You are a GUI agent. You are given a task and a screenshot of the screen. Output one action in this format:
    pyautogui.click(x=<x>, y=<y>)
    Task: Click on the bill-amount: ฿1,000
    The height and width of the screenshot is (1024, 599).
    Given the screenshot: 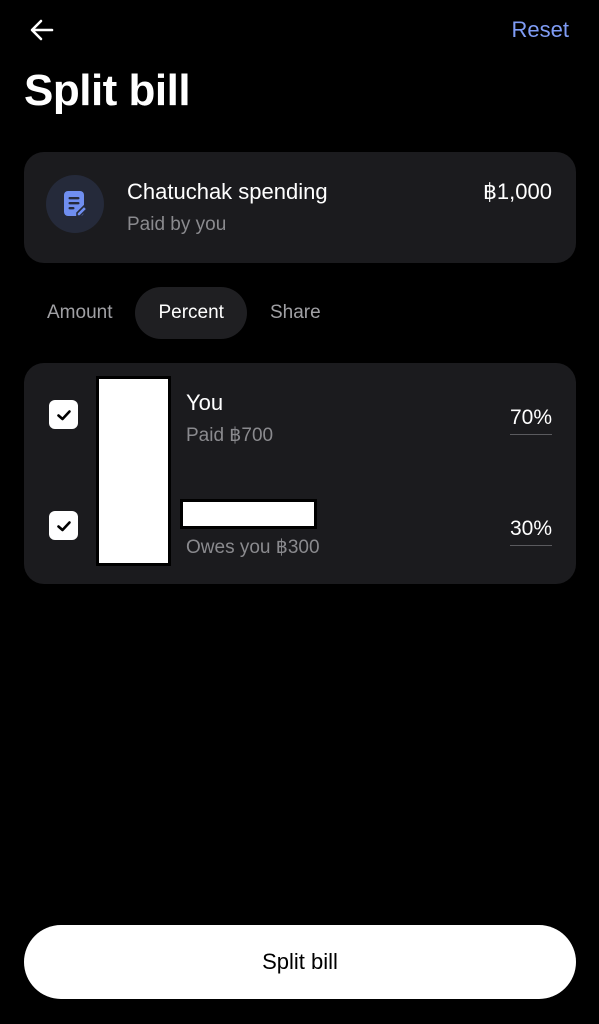 What is the action you would take?
    pyautogui.click(x=517, y=191)
    